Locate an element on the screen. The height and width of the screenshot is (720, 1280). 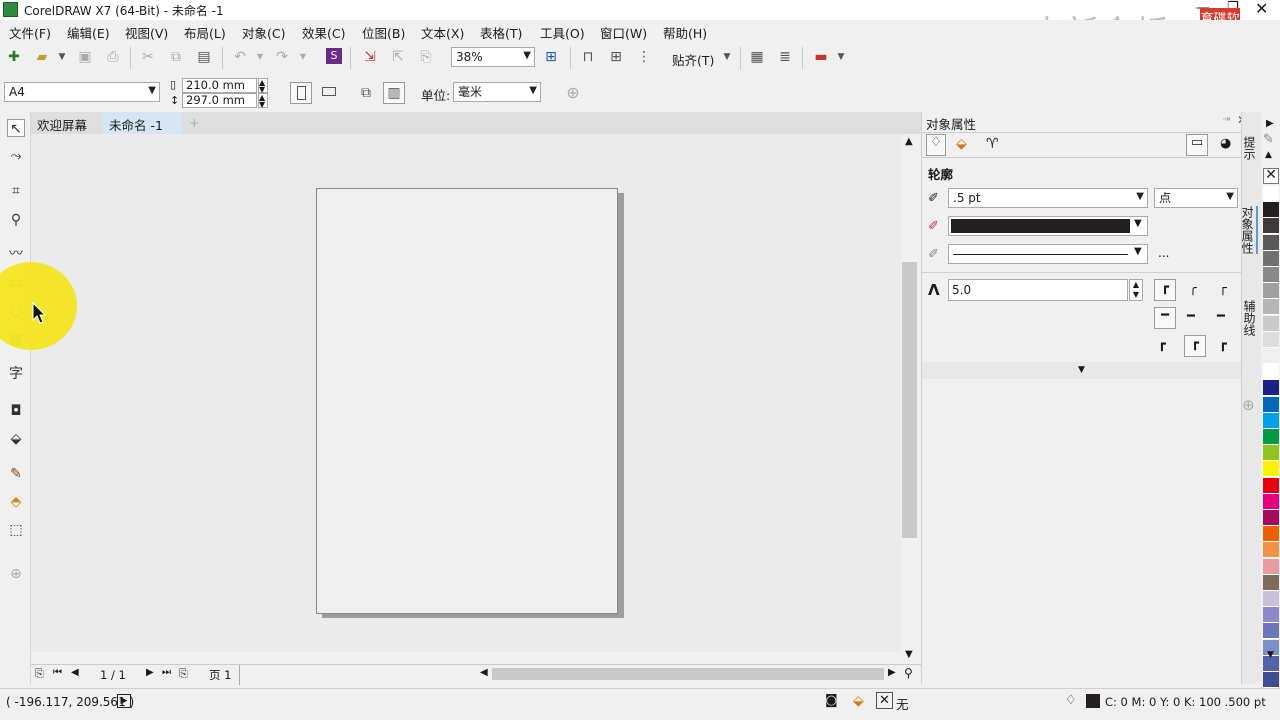
frame-icon: ▭ is located at coordinates (1197, 145).